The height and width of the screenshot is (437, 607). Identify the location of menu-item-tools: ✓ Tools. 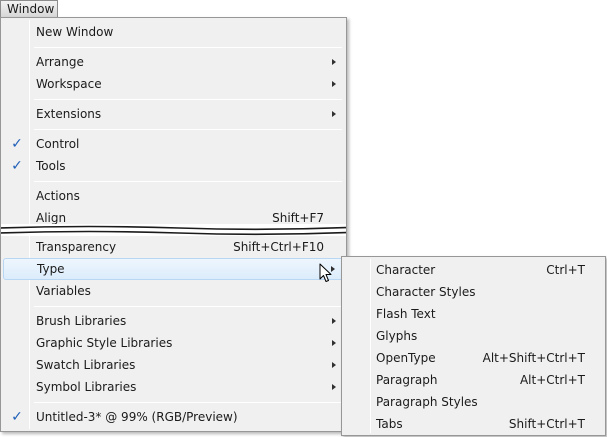
(173, 166).